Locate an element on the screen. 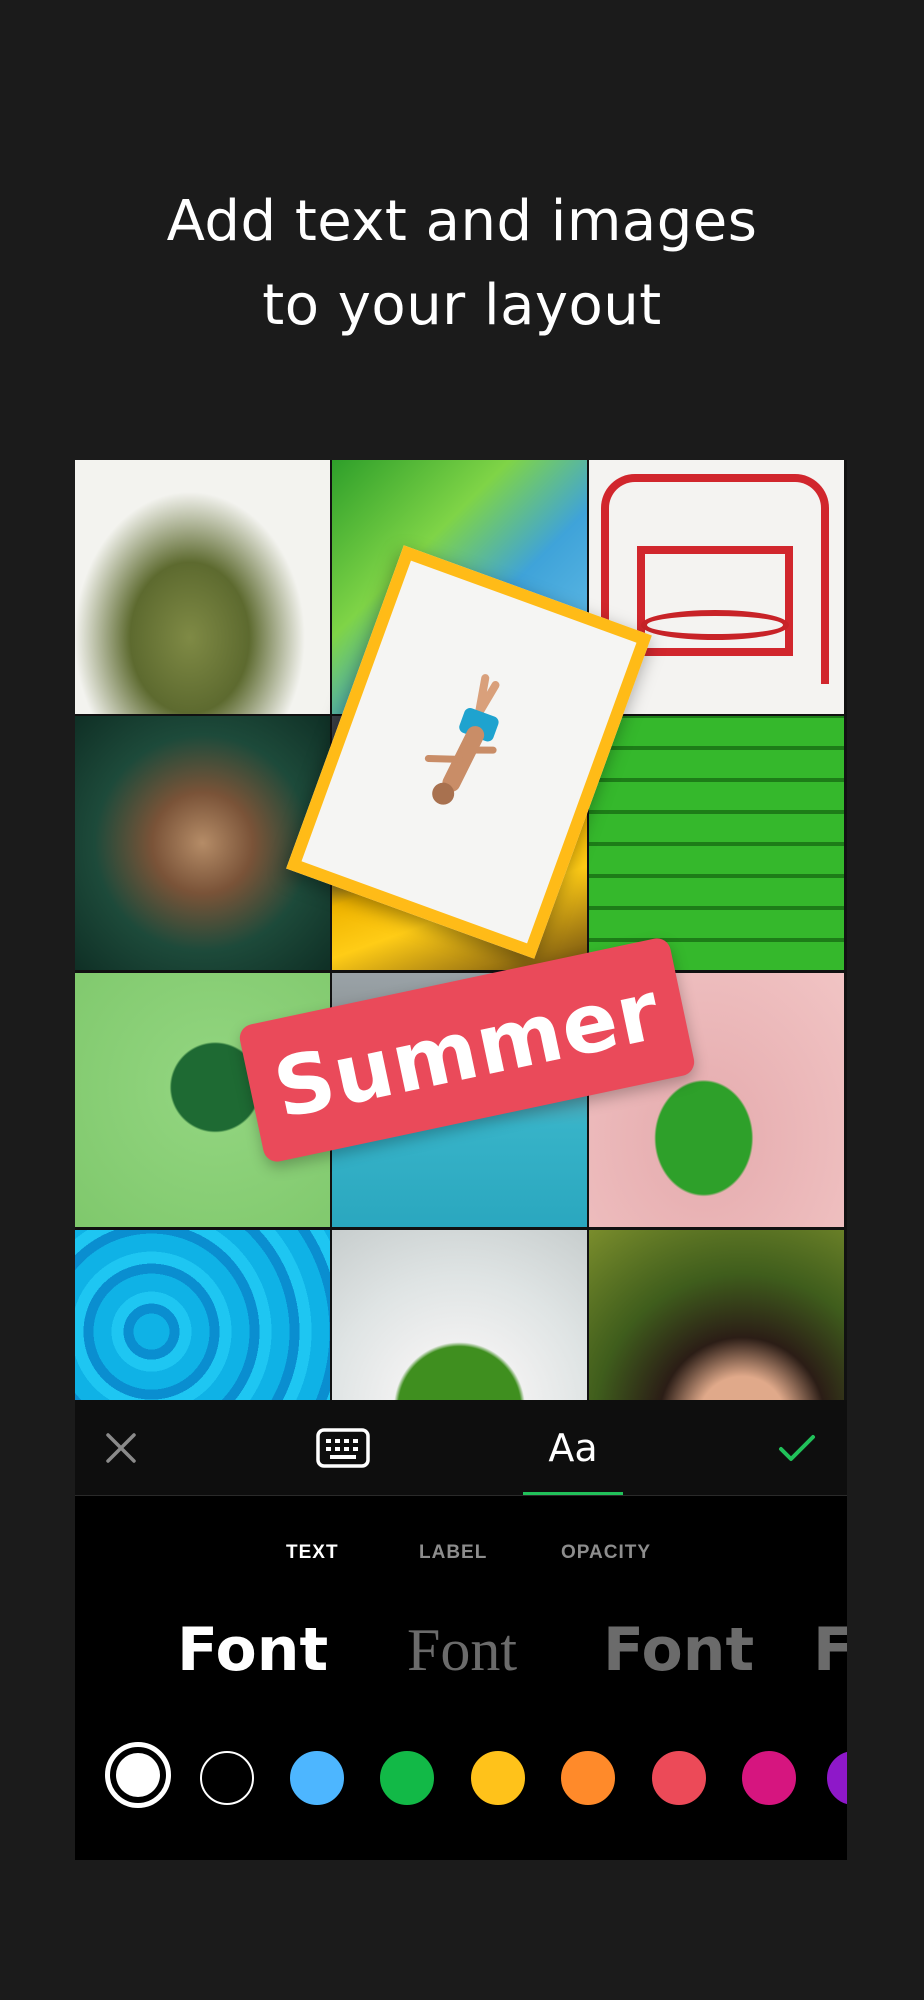 Image resolution: width=924 pixels, height=2000 pixels. keyboard-button is located at coordinates (343, 1447).